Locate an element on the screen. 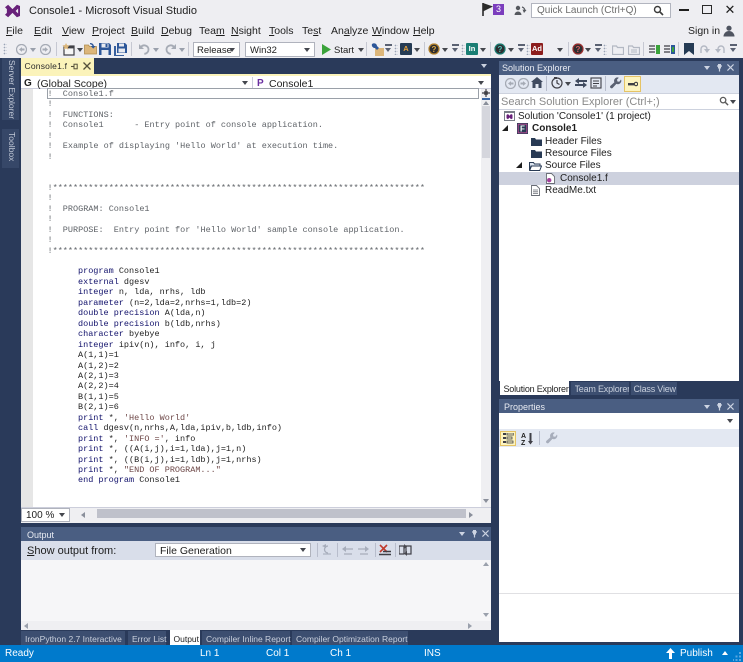 This screenshot has width=743, height=662. svg-text: F is located at coordinates (522, 129).